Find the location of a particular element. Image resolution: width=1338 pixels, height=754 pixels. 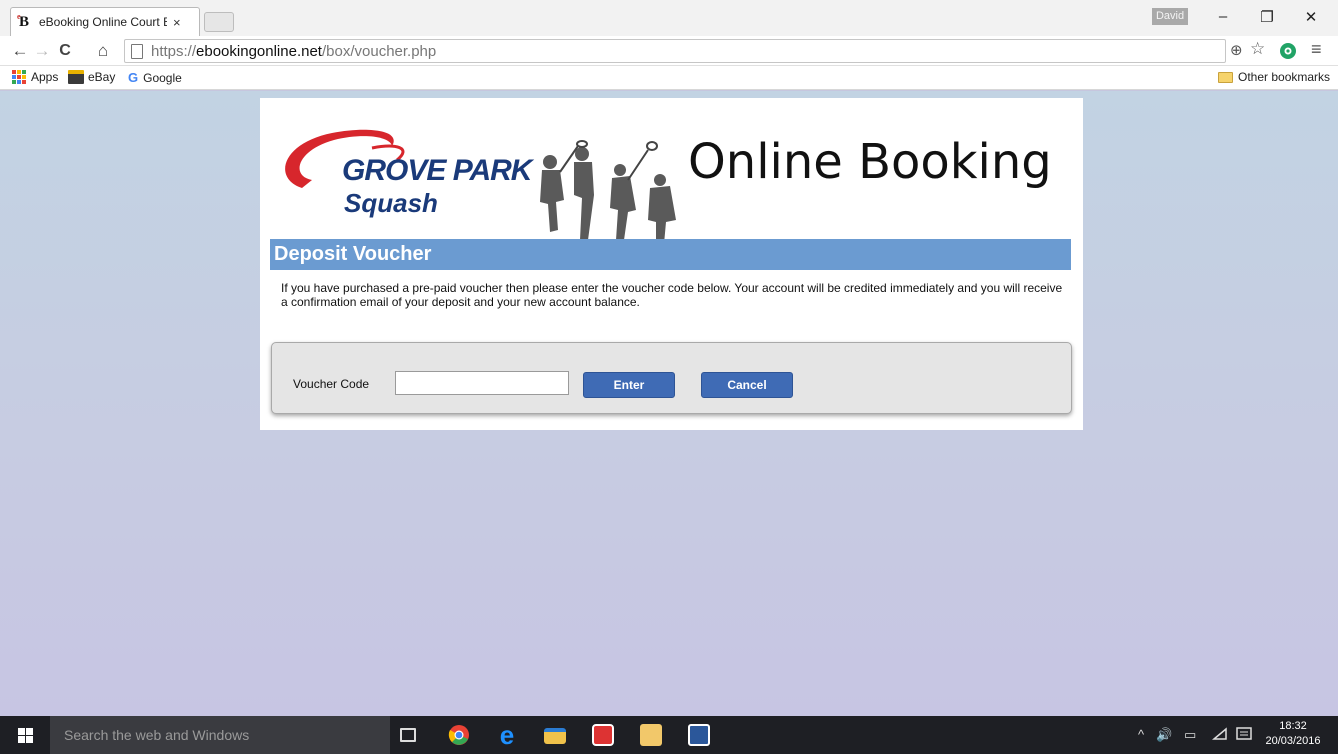

tray-chevron-icon: ^ is located at coordinates (1141, 734).